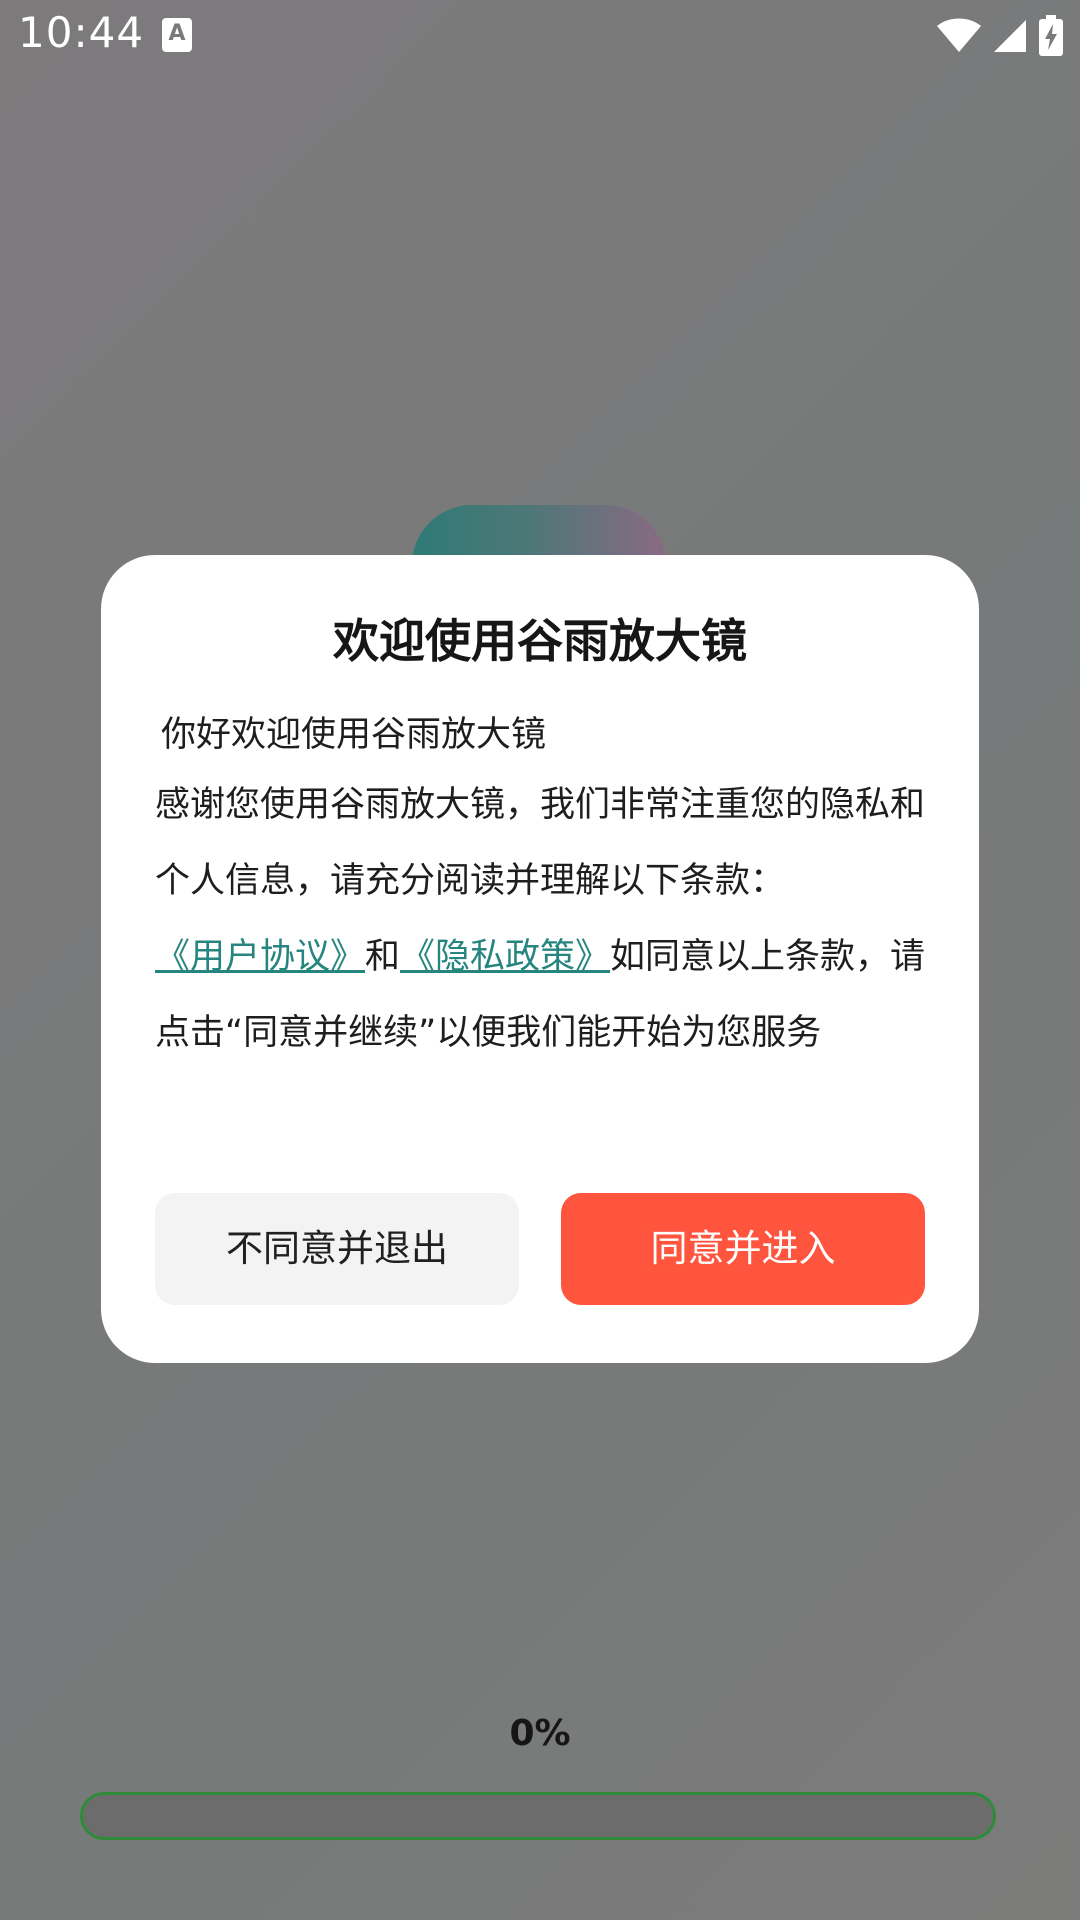 This screenshot has width=1080, height=1920. Describe the element at coordinates (959, 35) in the screenshot. I see `wifi-icon` at that location.